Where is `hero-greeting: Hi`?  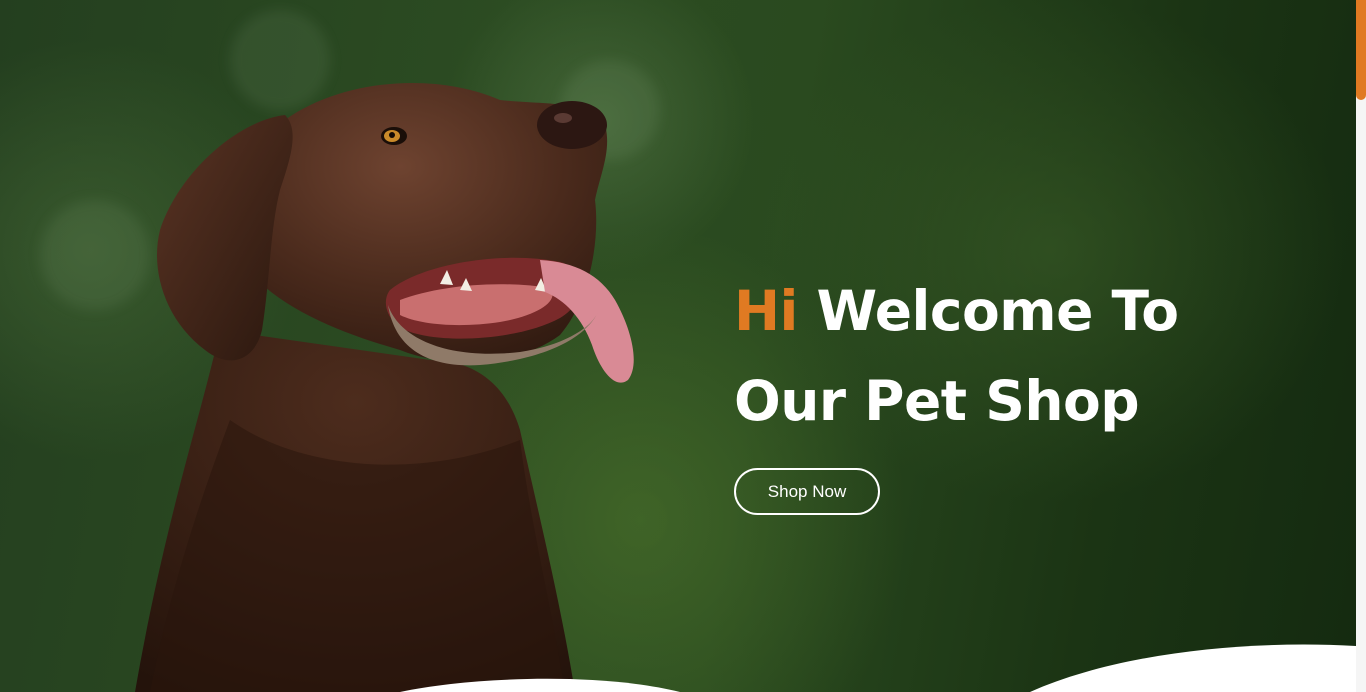 hero-greeting: Hi is located at coordinates (766, 311).